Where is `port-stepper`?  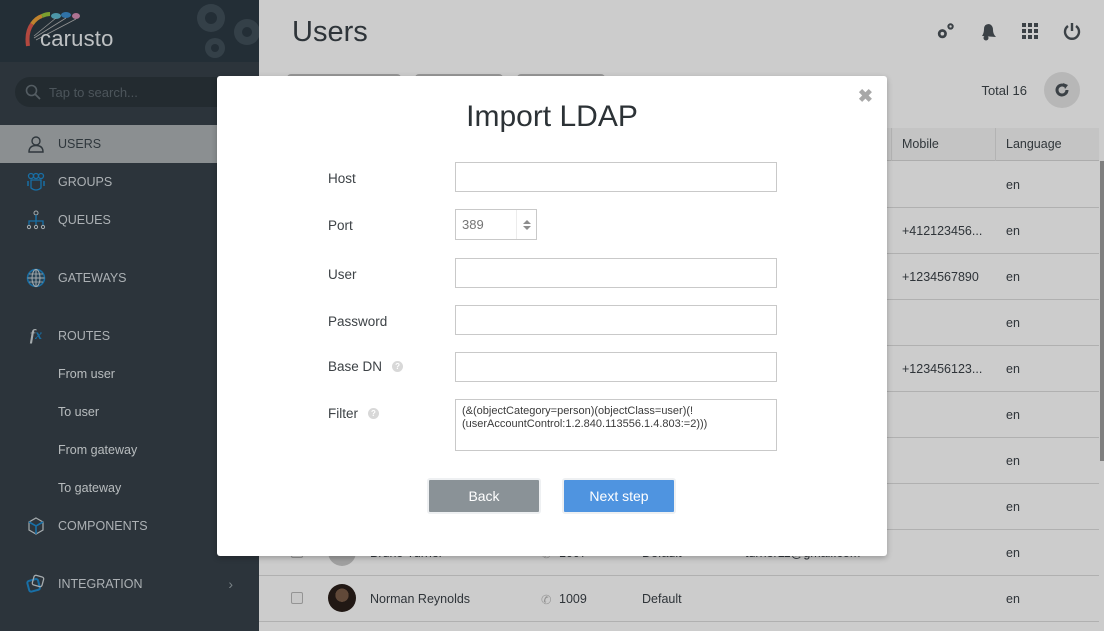
port-stepper is located at coordinates (496, 224).